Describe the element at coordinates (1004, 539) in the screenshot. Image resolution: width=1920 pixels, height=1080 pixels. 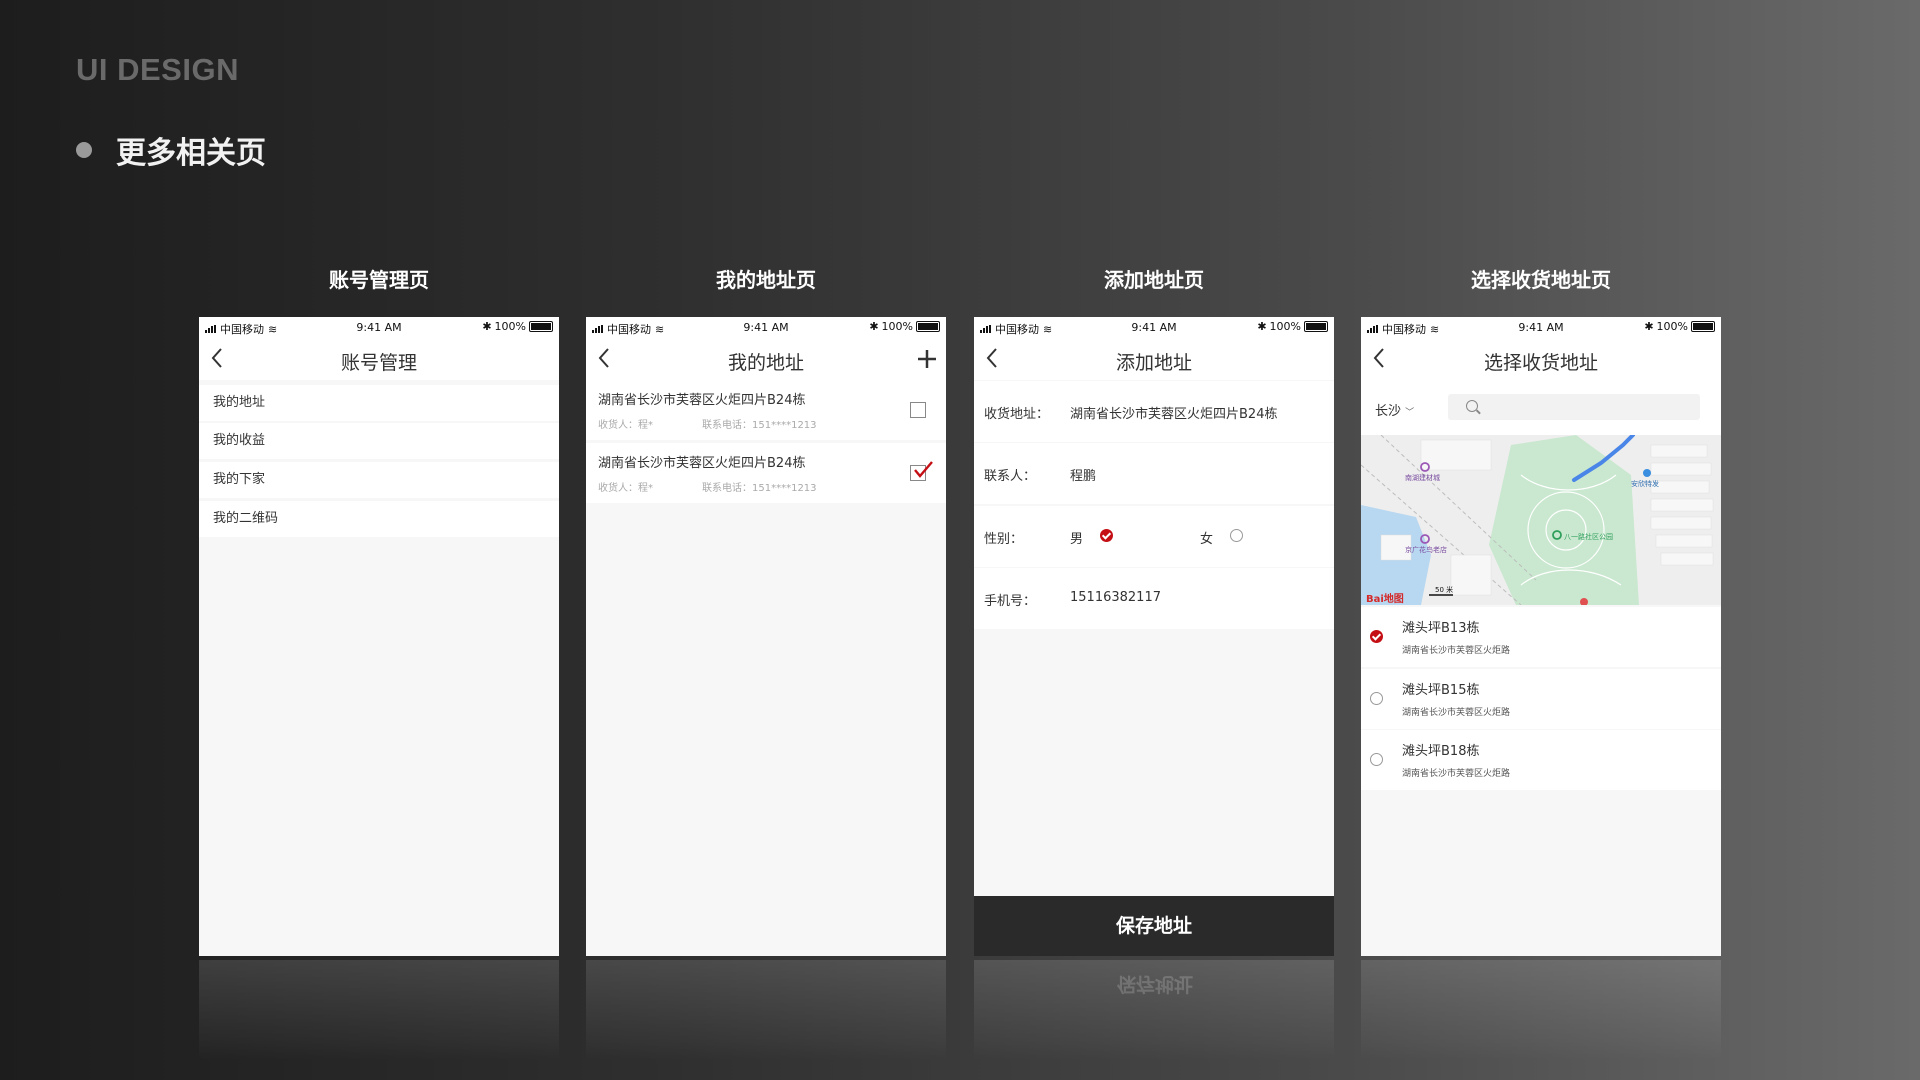
I see `field-label: 性别：` at that location.